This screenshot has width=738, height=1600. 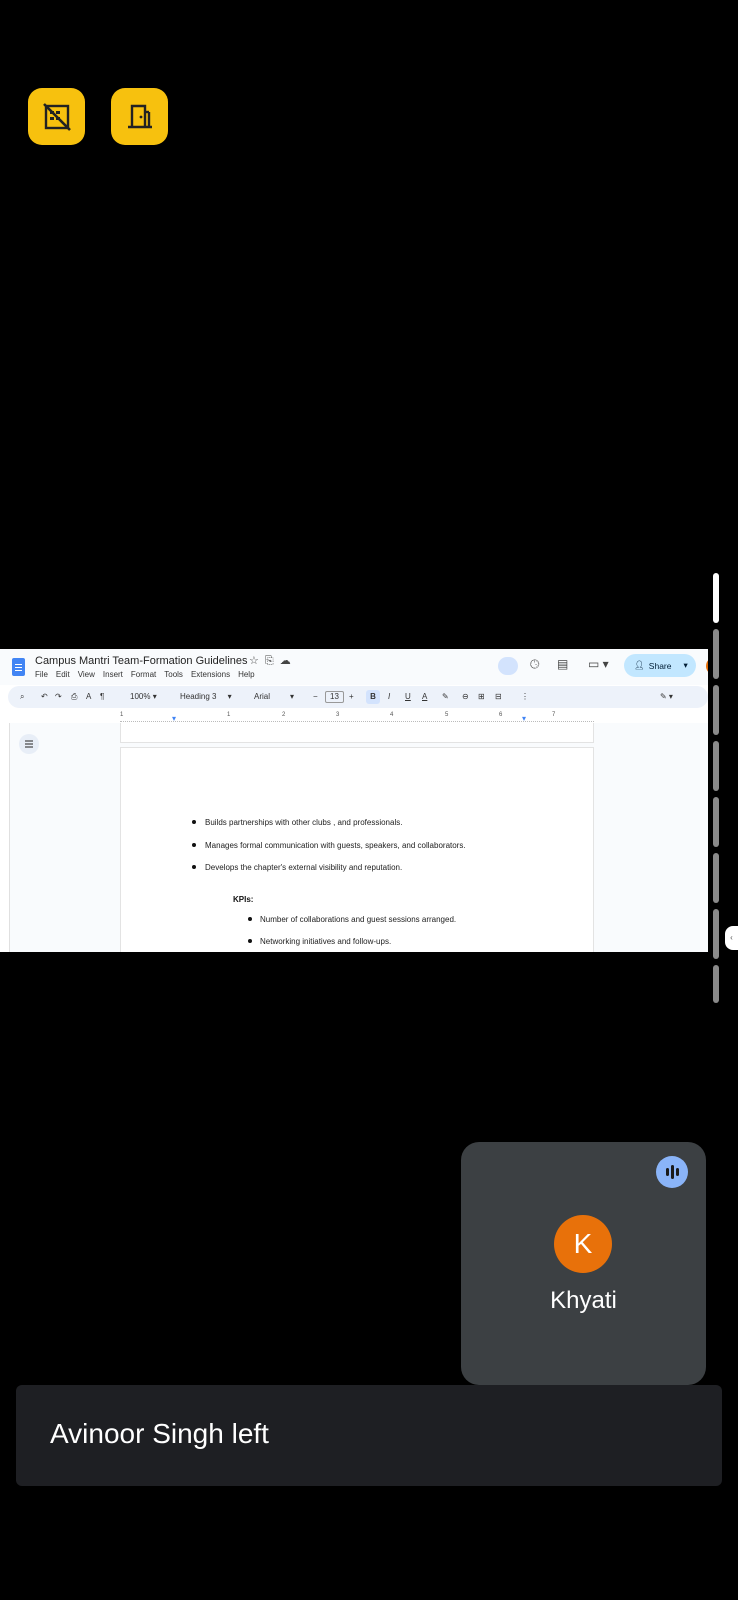 I want to click on move-icon: ⎘, so click(x=272, y=661).